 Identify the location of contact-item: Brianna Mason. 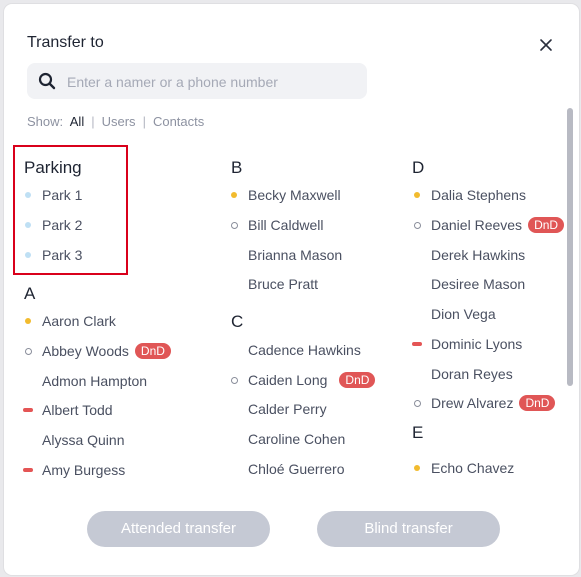
(295, 255).